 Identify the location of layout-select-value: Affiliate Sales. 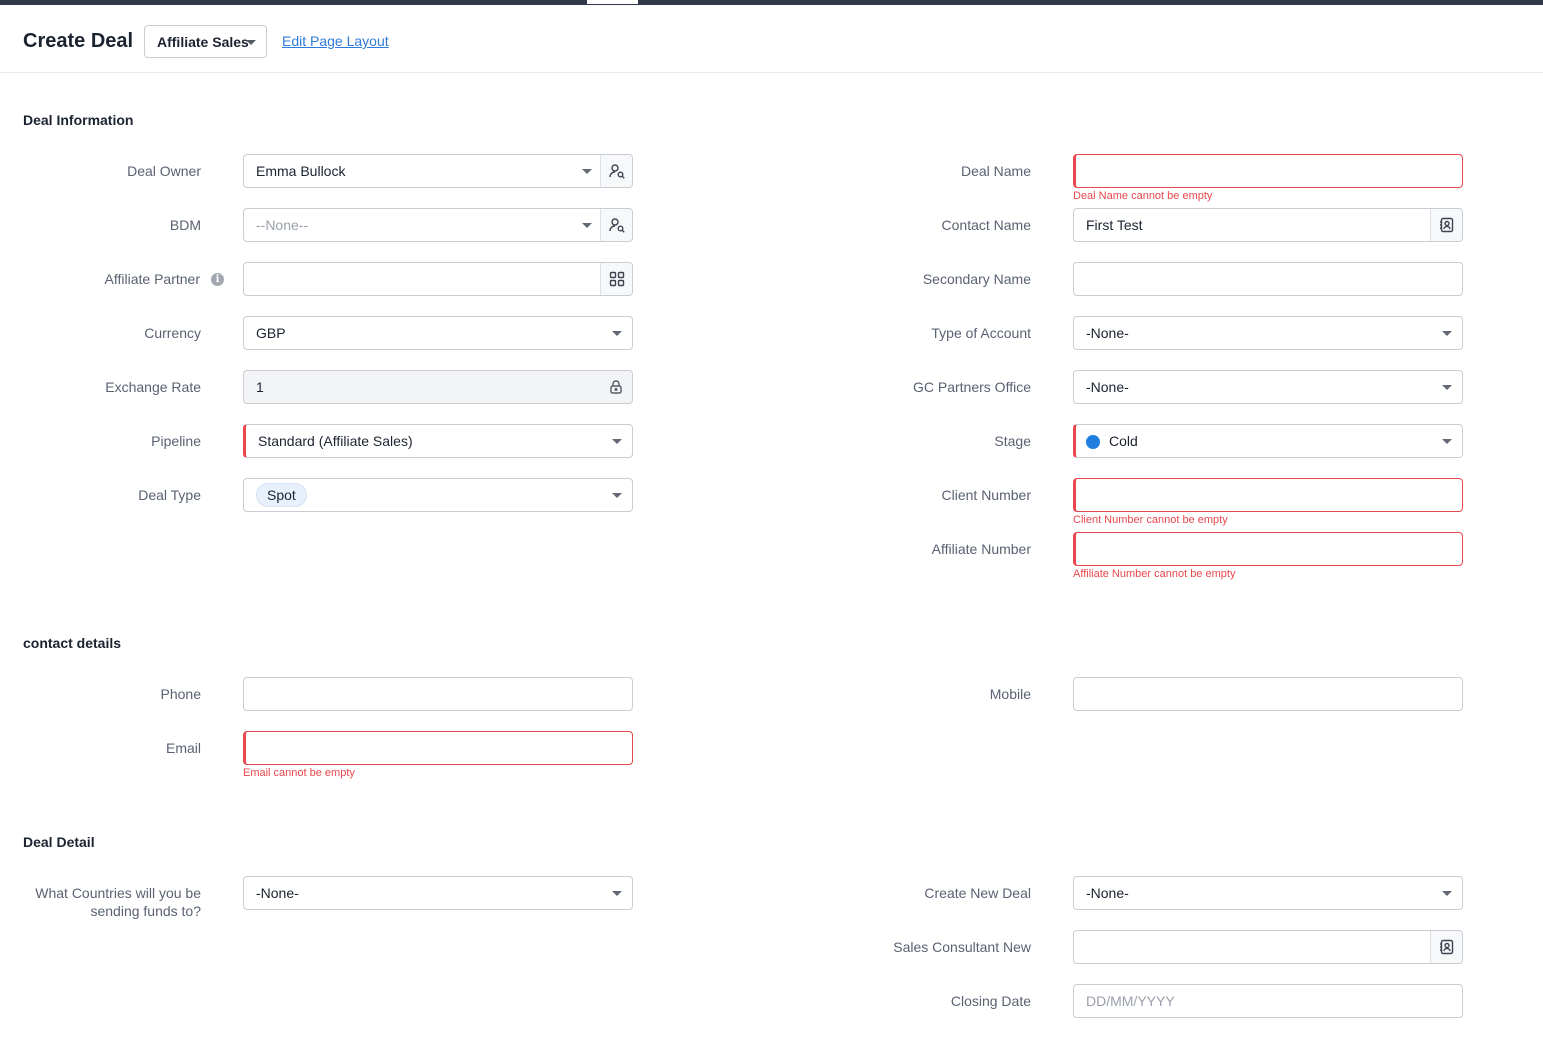
(203, 42).